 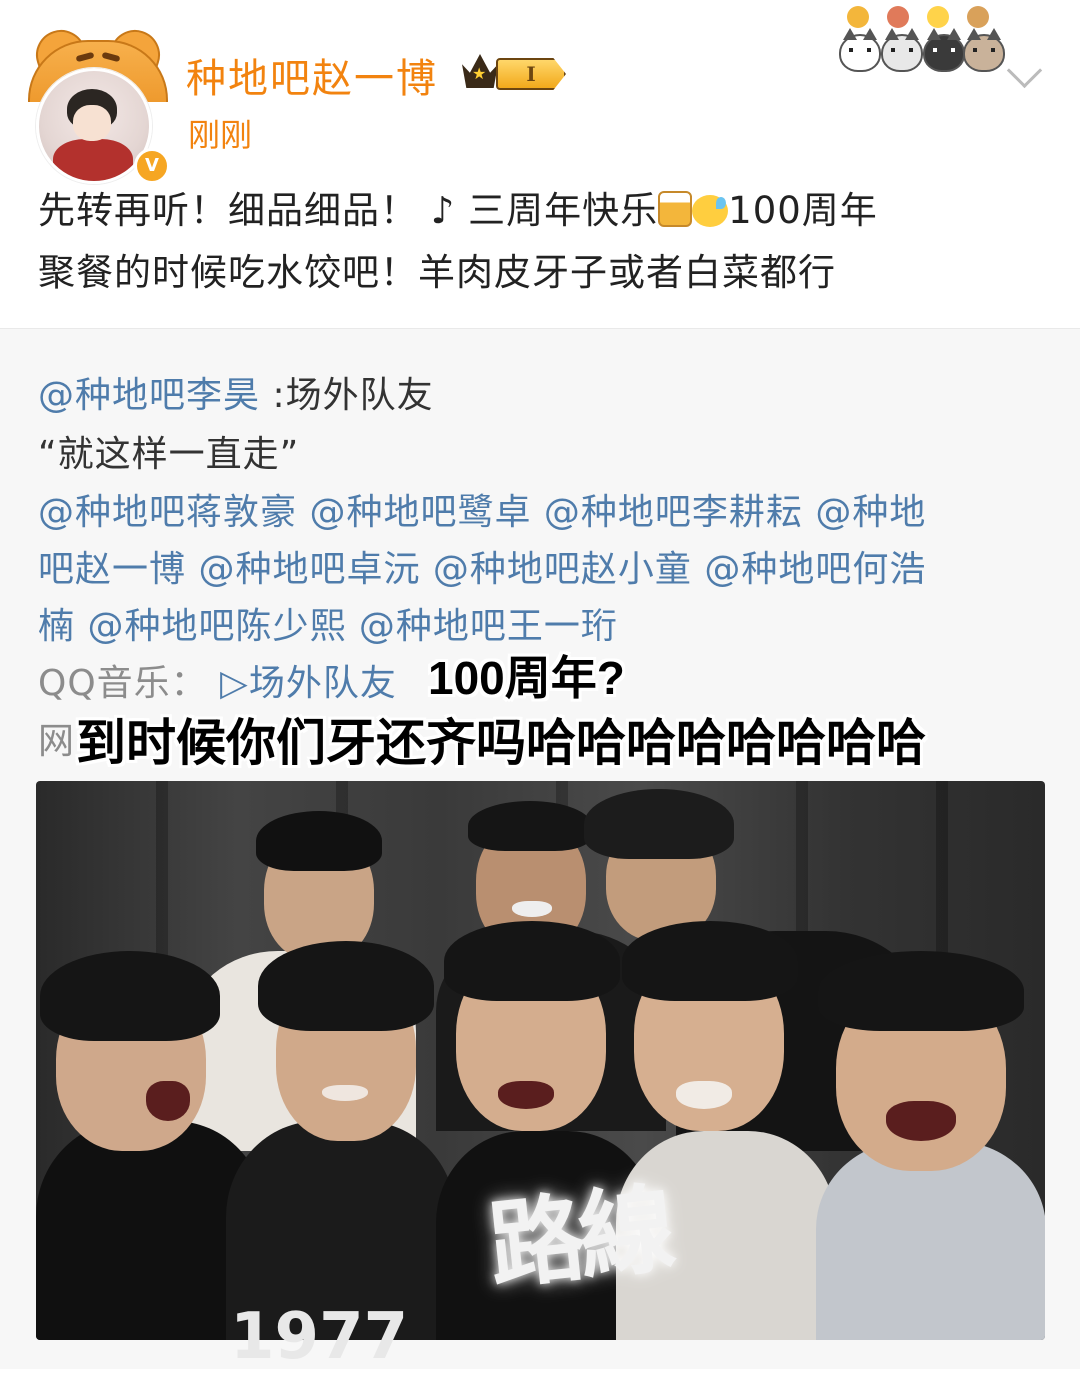 I want to click on repost-author-suffix: :场外队友, so click(x=353, y=395).